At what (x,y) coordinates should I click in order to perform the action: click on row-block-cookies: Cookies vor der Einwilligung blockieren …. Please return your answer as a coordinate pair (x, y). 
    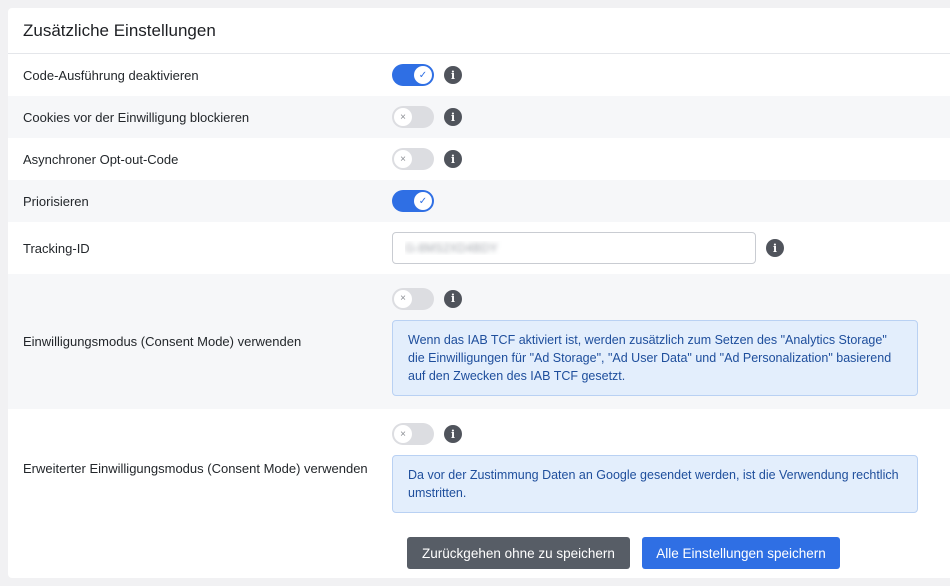
    Looking at the image, I should click on (479, 117).